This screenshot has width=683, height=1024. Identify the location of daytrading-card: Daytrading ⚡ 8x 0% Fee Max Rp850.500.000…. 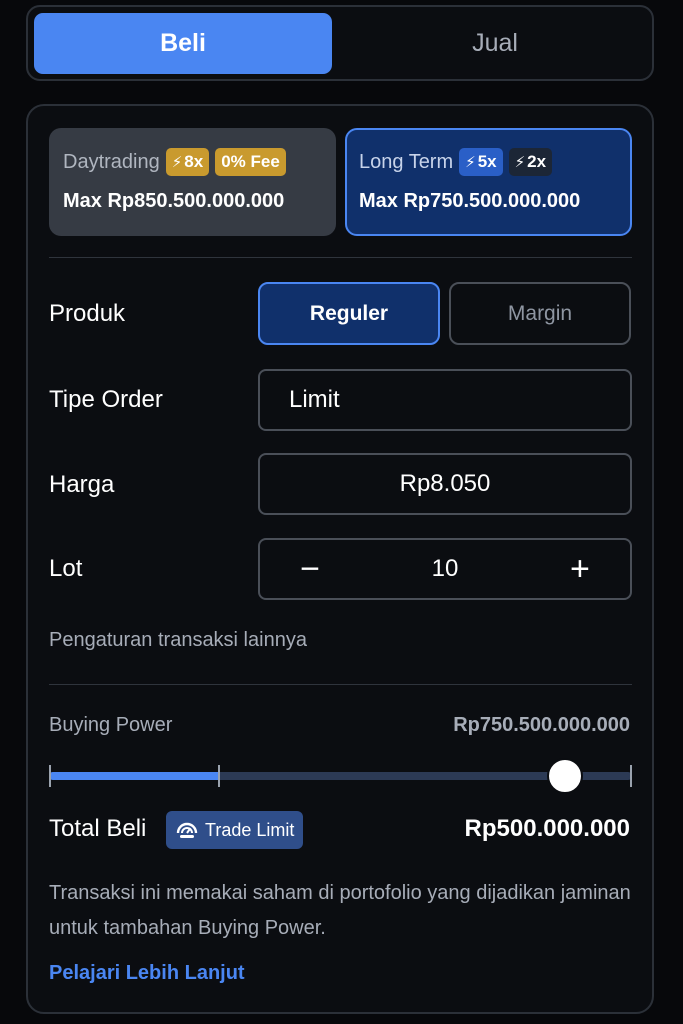
(192, 182).